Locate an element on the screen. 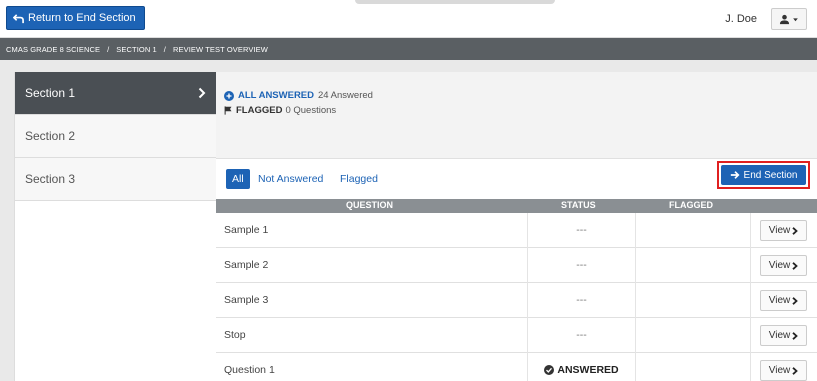 The height and width of the screenshot is (381, 817). question-name: Sample 3 is located at coordinates (246, 300).